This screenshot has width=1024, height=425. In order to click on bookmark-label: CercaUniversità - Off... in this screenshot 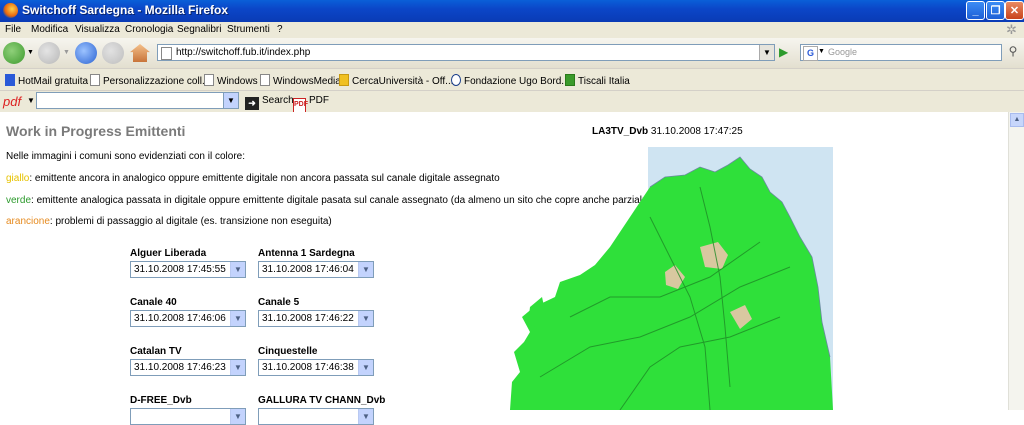, I will do `click(403, 81)`.